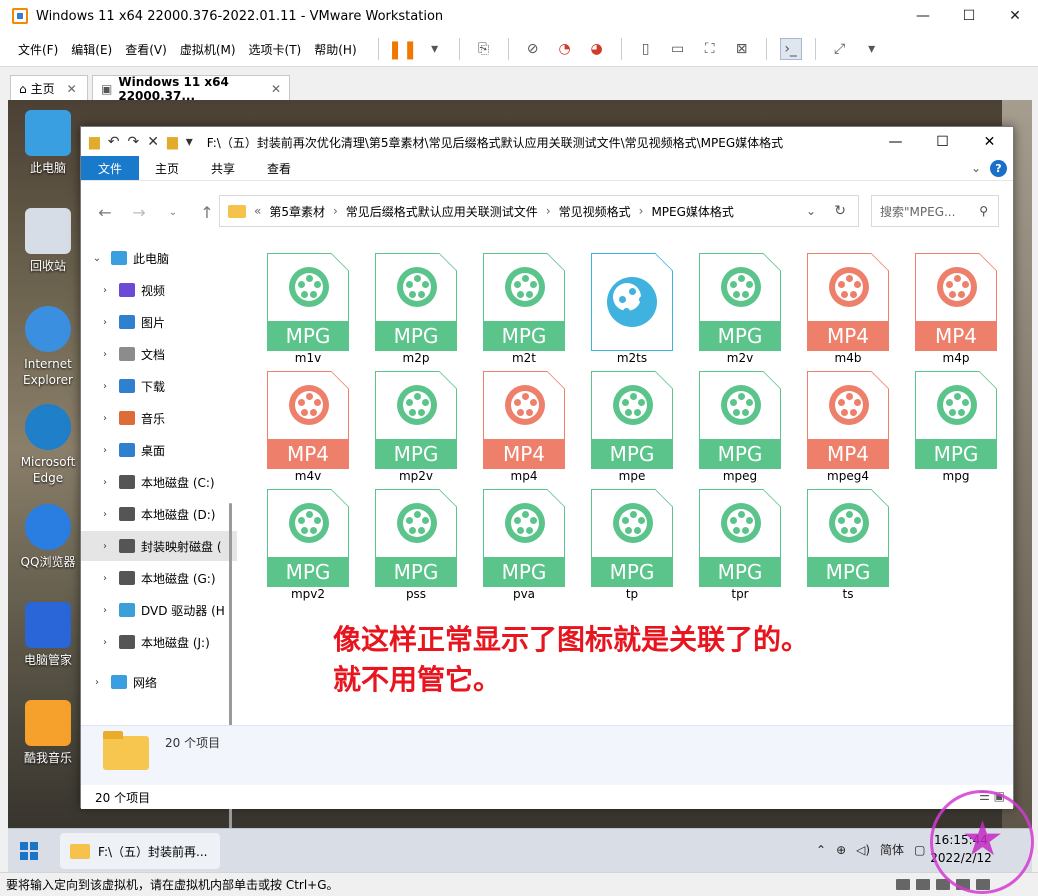  I want to click on sidebar-item-pictures: › 图片, so click(159, 322).